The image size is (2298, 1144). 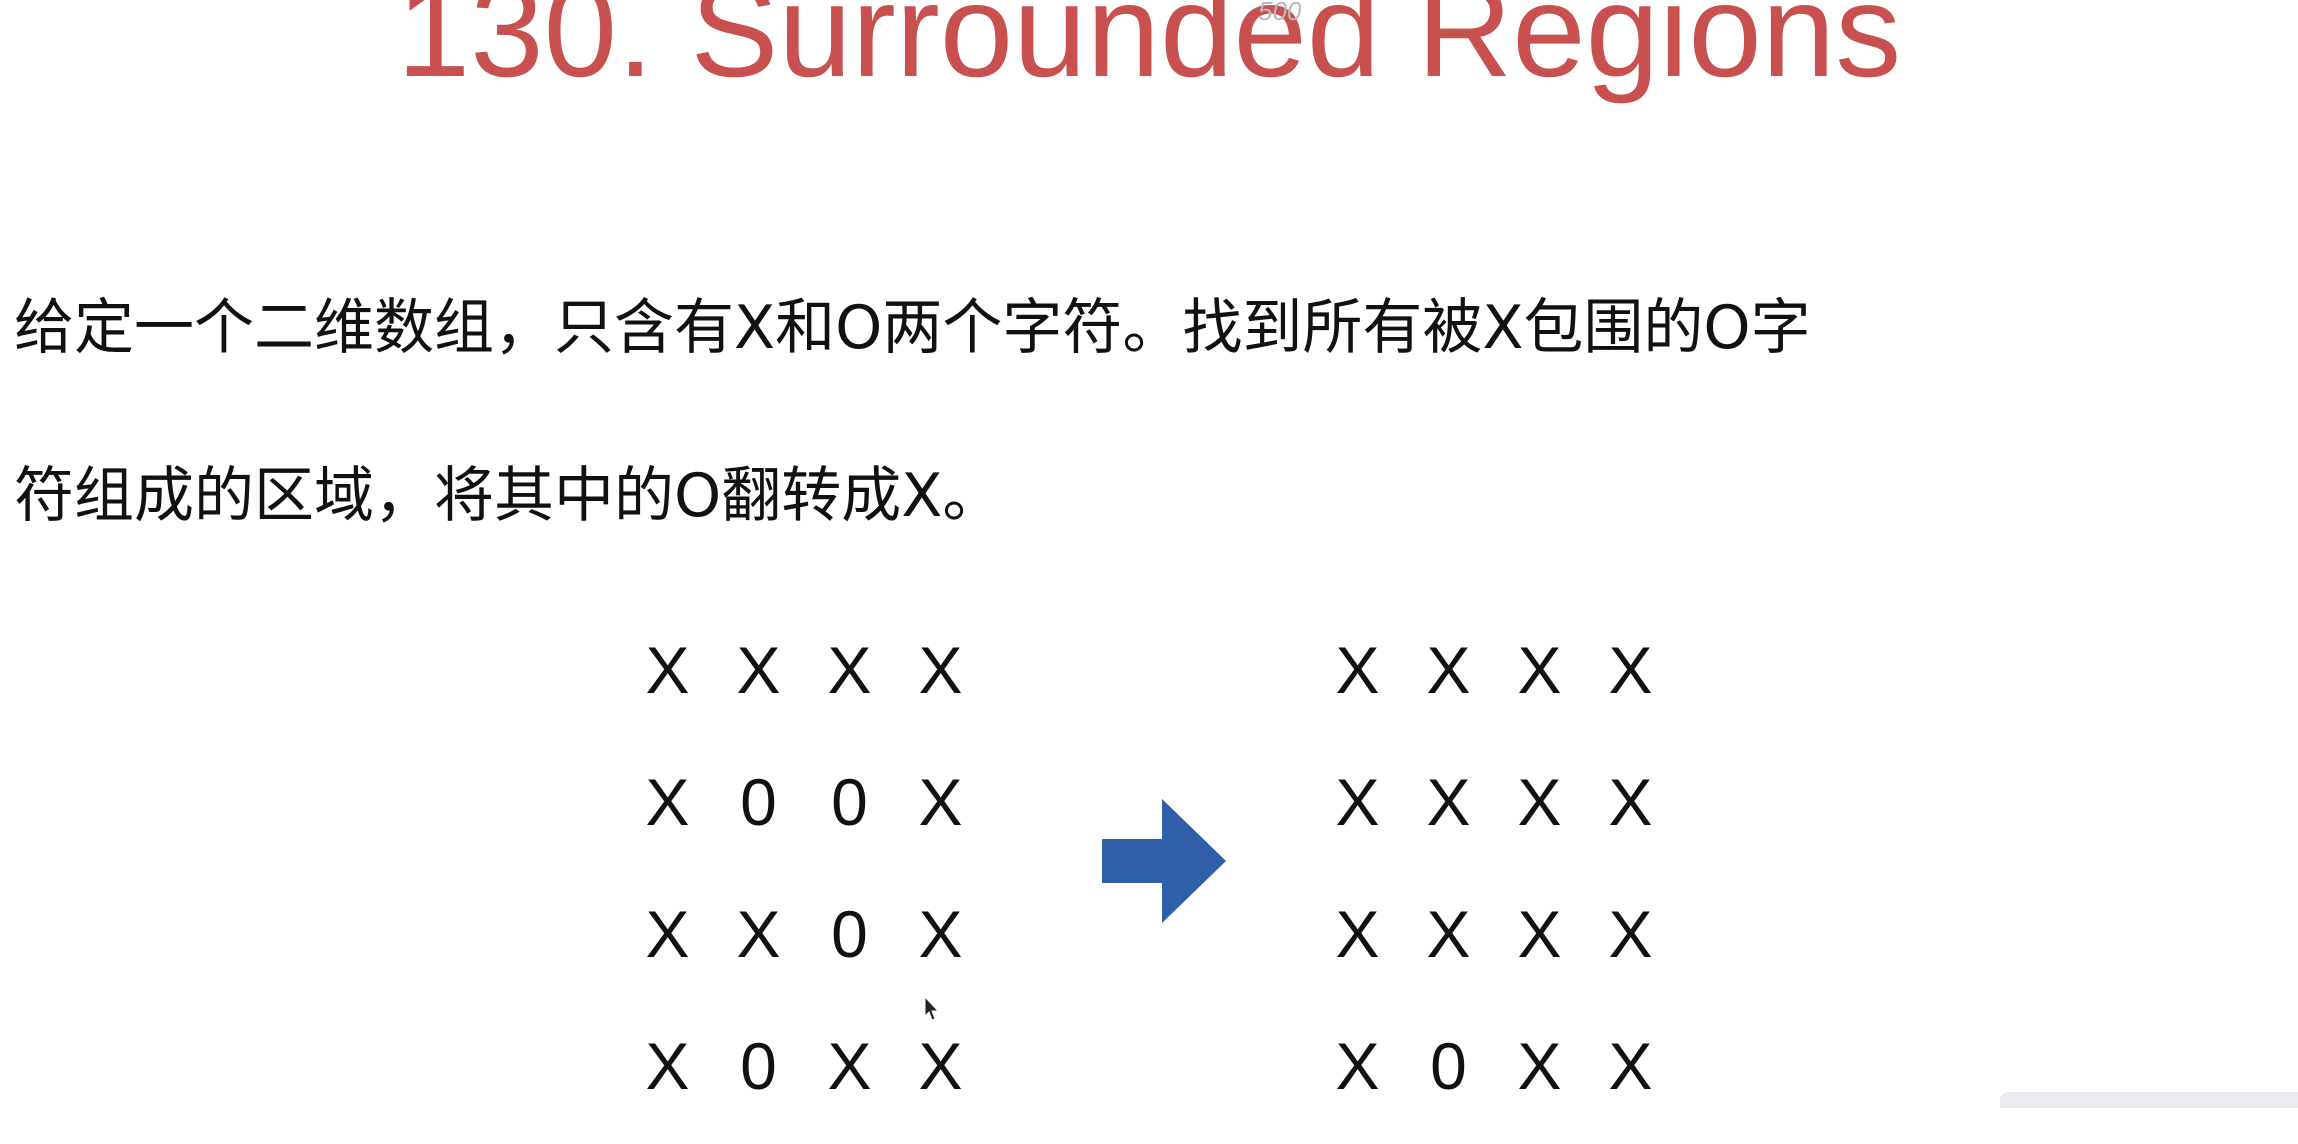 I want to click on watermark: 500, so click(x=1280, y=13).